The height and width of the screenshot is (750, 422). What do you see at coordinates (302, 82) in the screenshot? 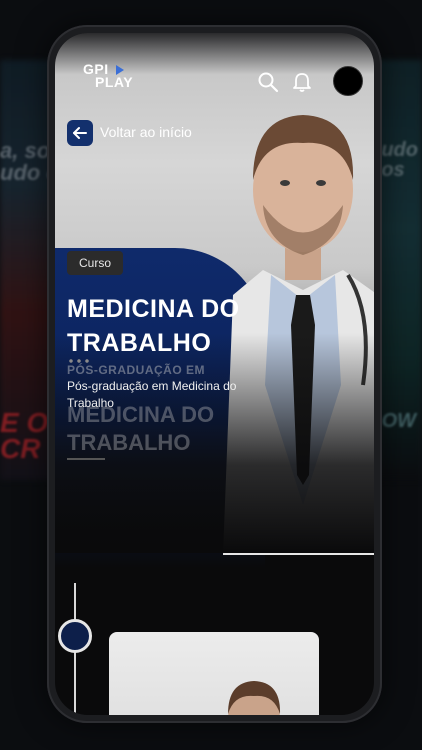
I see `bell-icon` at bounding box center [302, 82].